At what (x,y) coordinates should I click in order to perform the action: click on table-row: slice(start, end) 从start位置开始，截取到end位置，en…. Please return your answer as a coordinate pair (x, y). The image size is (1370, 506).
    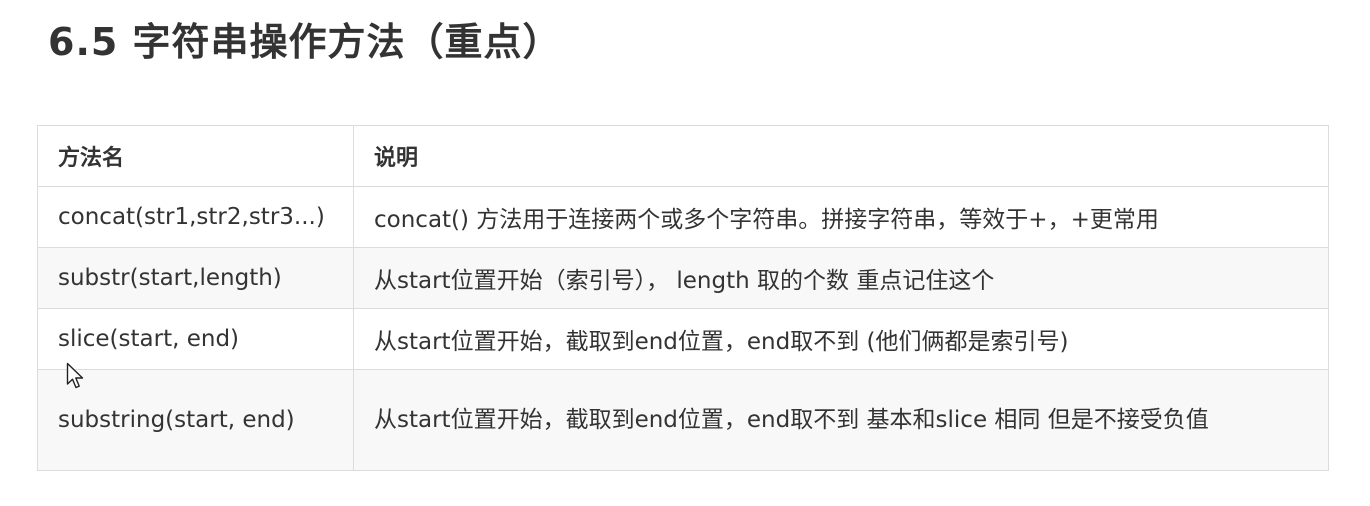
    Looking at the image, I should click on (683, 339).